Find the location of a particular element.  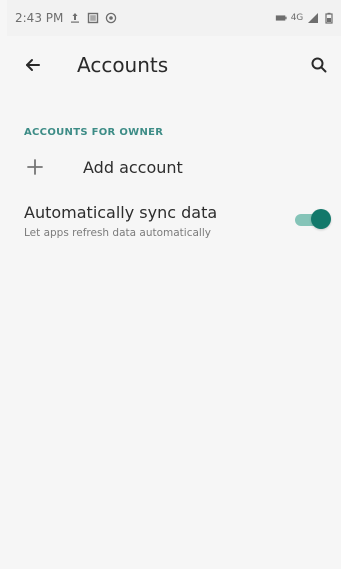

battery-icon is located at coordinates (329, 18).